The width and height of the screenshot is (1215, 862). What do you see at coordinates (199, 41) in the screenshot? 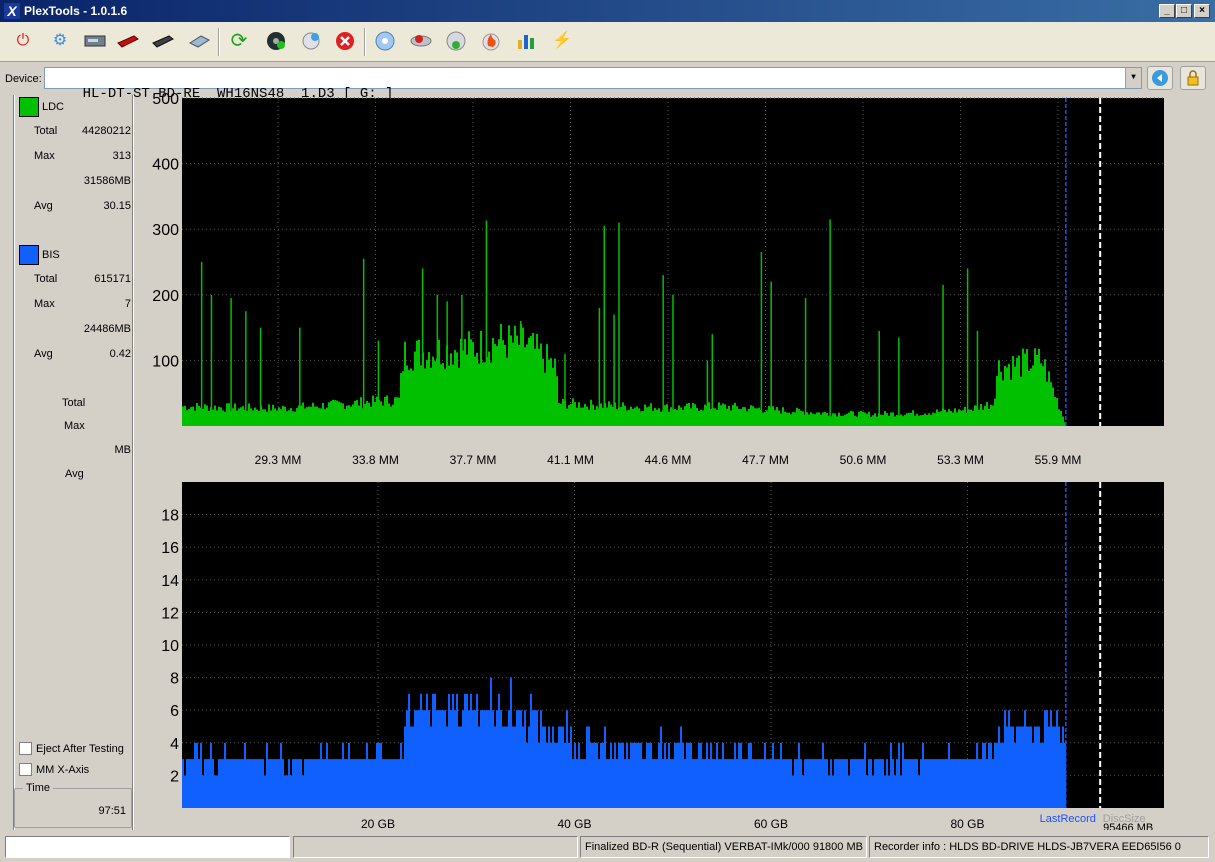
I see `scanner-icon` at bounding box center [199, 41].